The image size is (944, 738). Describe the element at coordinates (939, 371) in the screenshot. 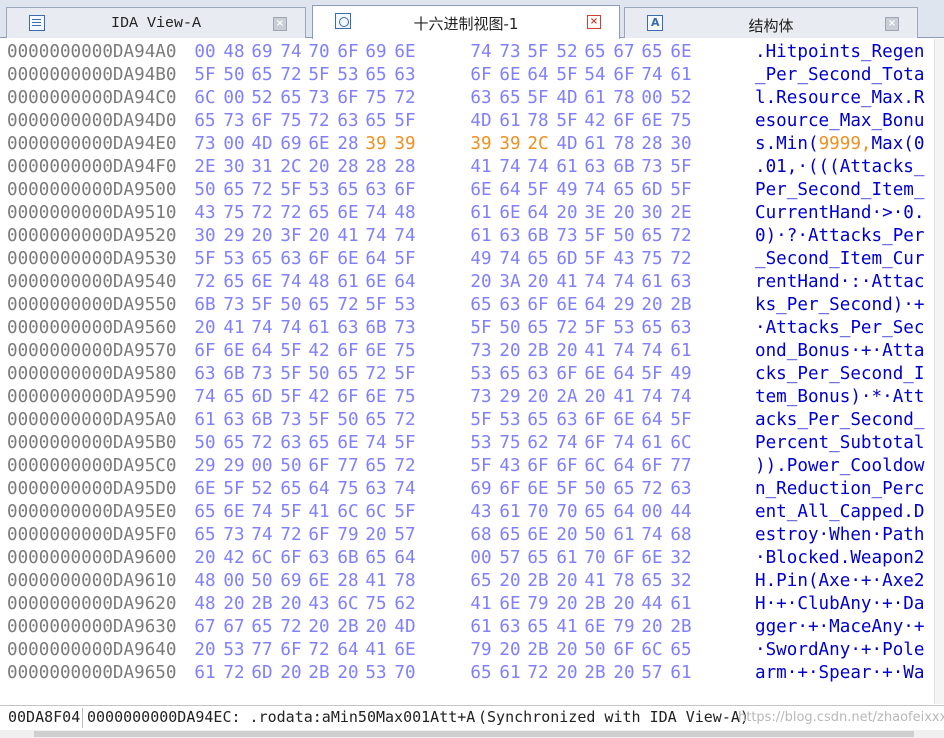

I see `vertical-scrollbar` at that location.